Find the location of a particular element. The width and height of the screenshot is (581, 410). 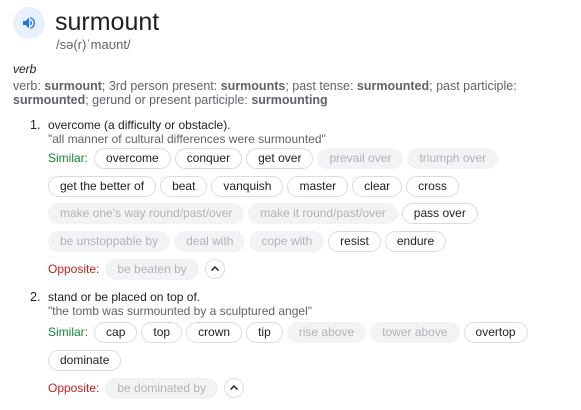

definition: overcome (a difficulty or obstacle). is located at coordinates (139, 125).